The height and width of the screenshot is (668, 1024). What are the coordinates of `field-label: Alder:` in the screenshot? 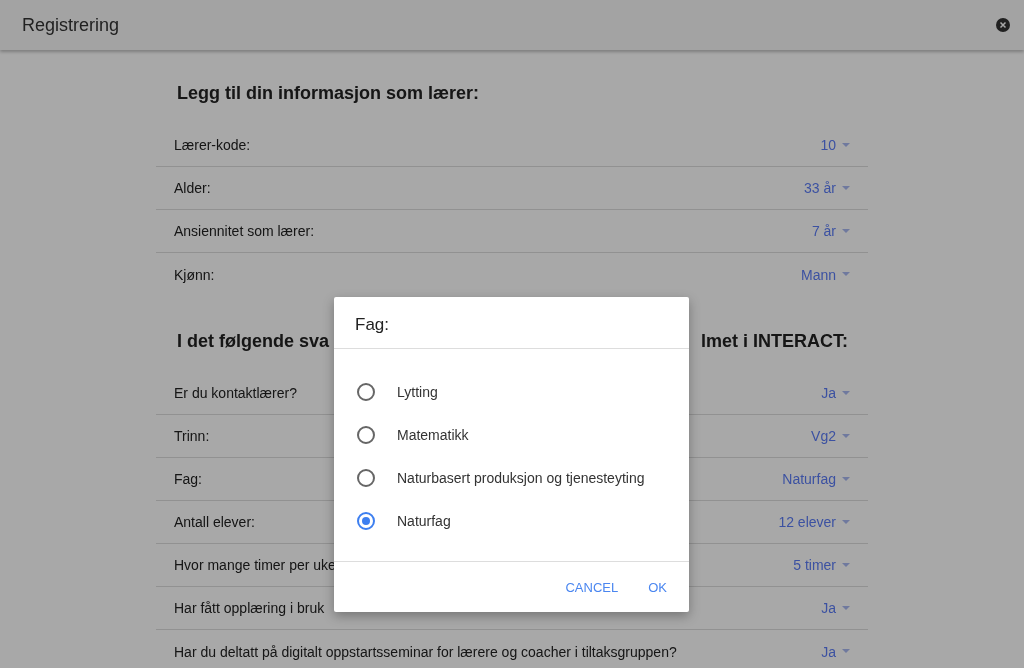 It's located at (192, 188).